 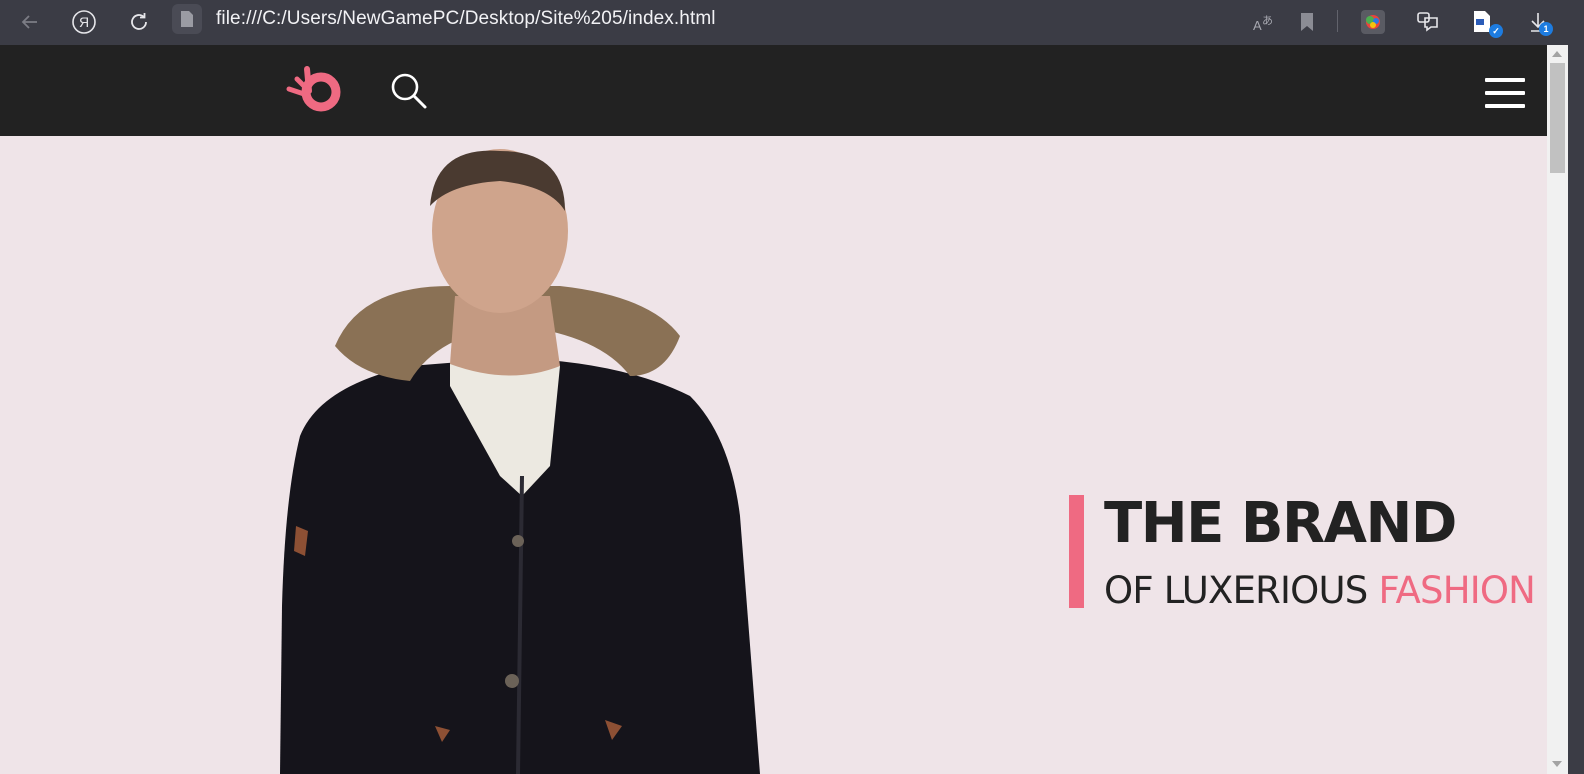 What do you see at coordinates (1557, 54) in the screenshot?
I see `scroll-up-arrow-icon` at bounding box center [1557, 54].